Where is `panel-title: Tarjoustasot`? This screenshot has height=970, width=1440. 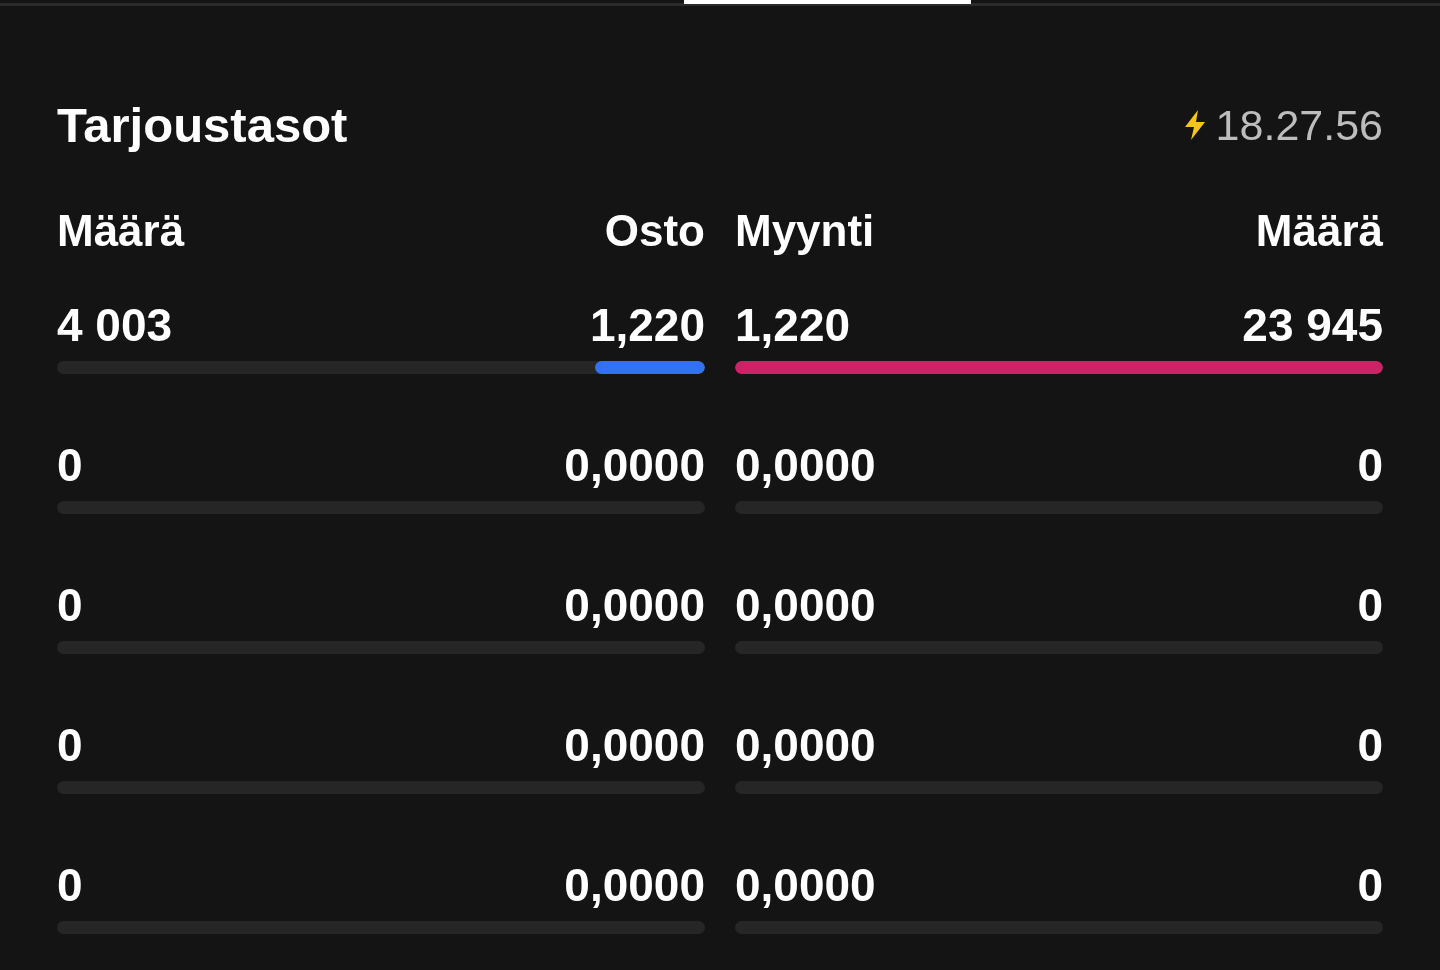
panel-title: Tarjoustasot is located at coordinates (202, 125).